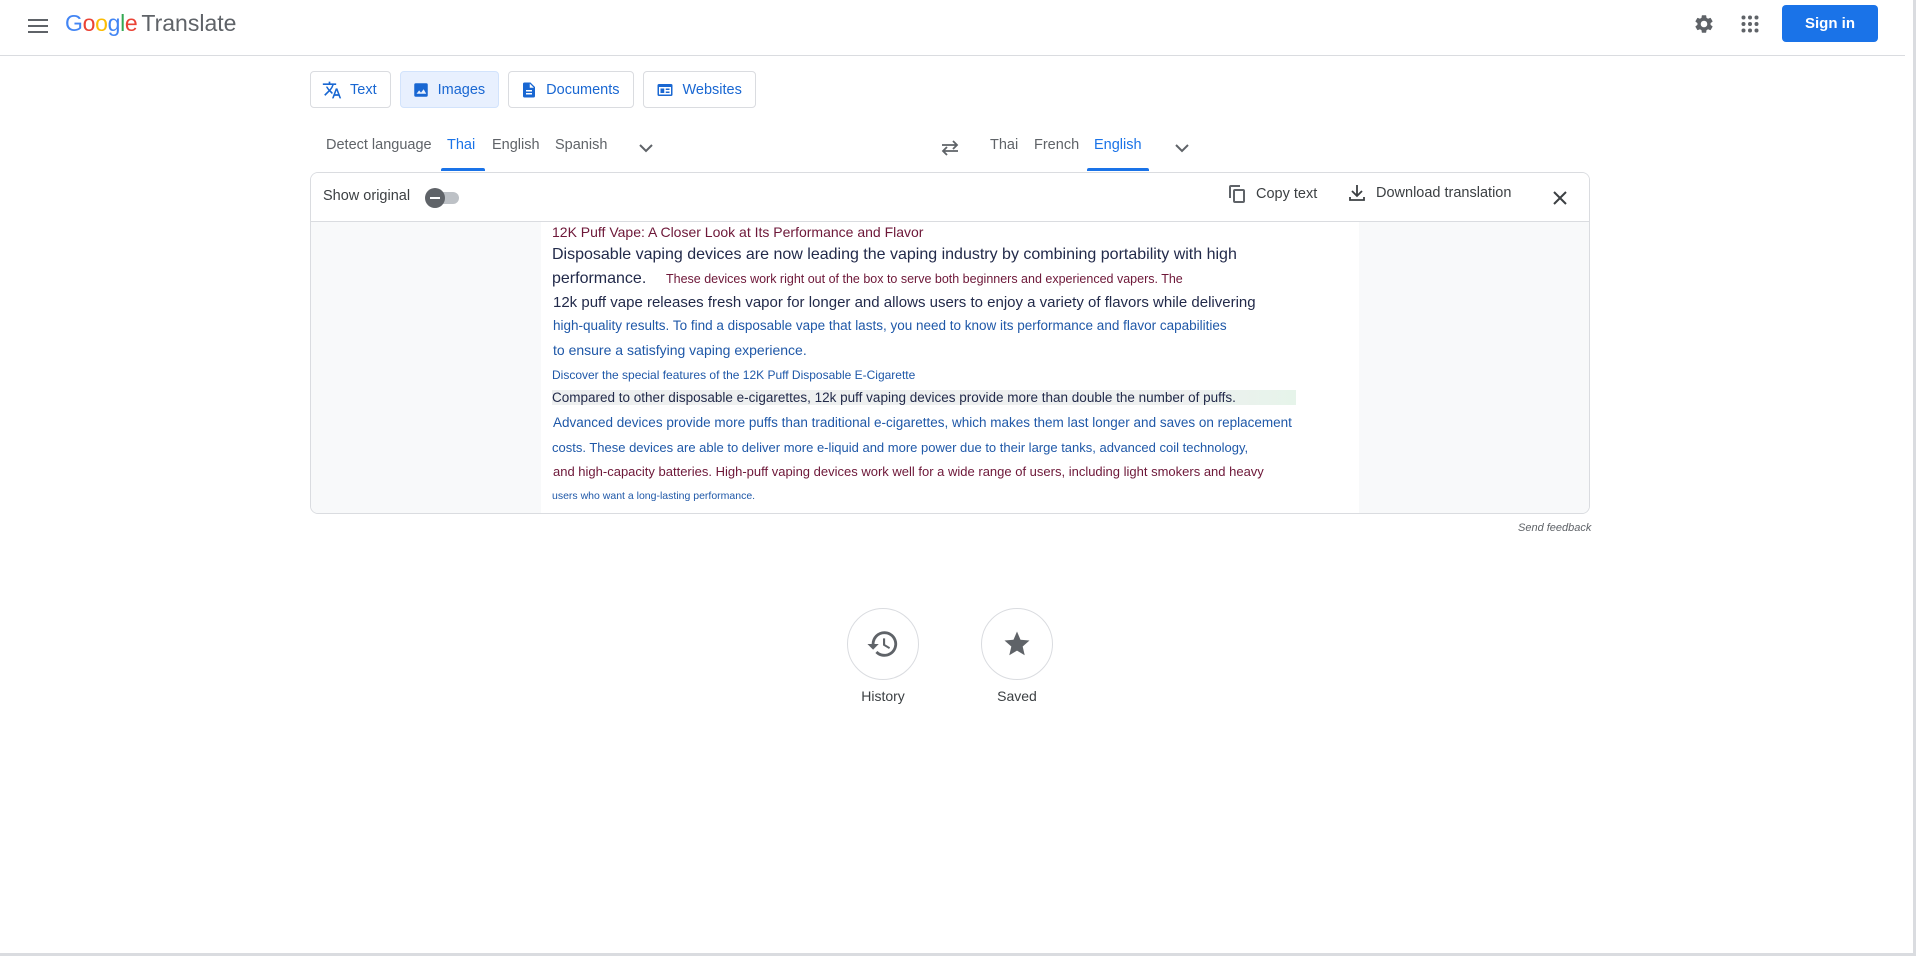 Image resolution: width=1916 pixels, height=956 pixels. Describe the element at coordinates (664, 89) in the screenshot. I see `website-icon` at that location.